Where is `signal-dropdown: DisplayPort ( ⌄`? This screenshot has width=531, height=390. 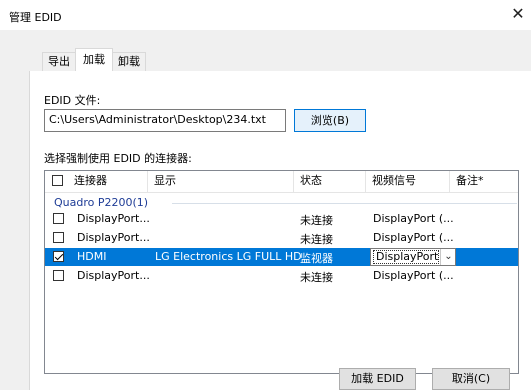 signal-dropdown: DisplayPort ( ⌄ is located at coordinates (413, 257).